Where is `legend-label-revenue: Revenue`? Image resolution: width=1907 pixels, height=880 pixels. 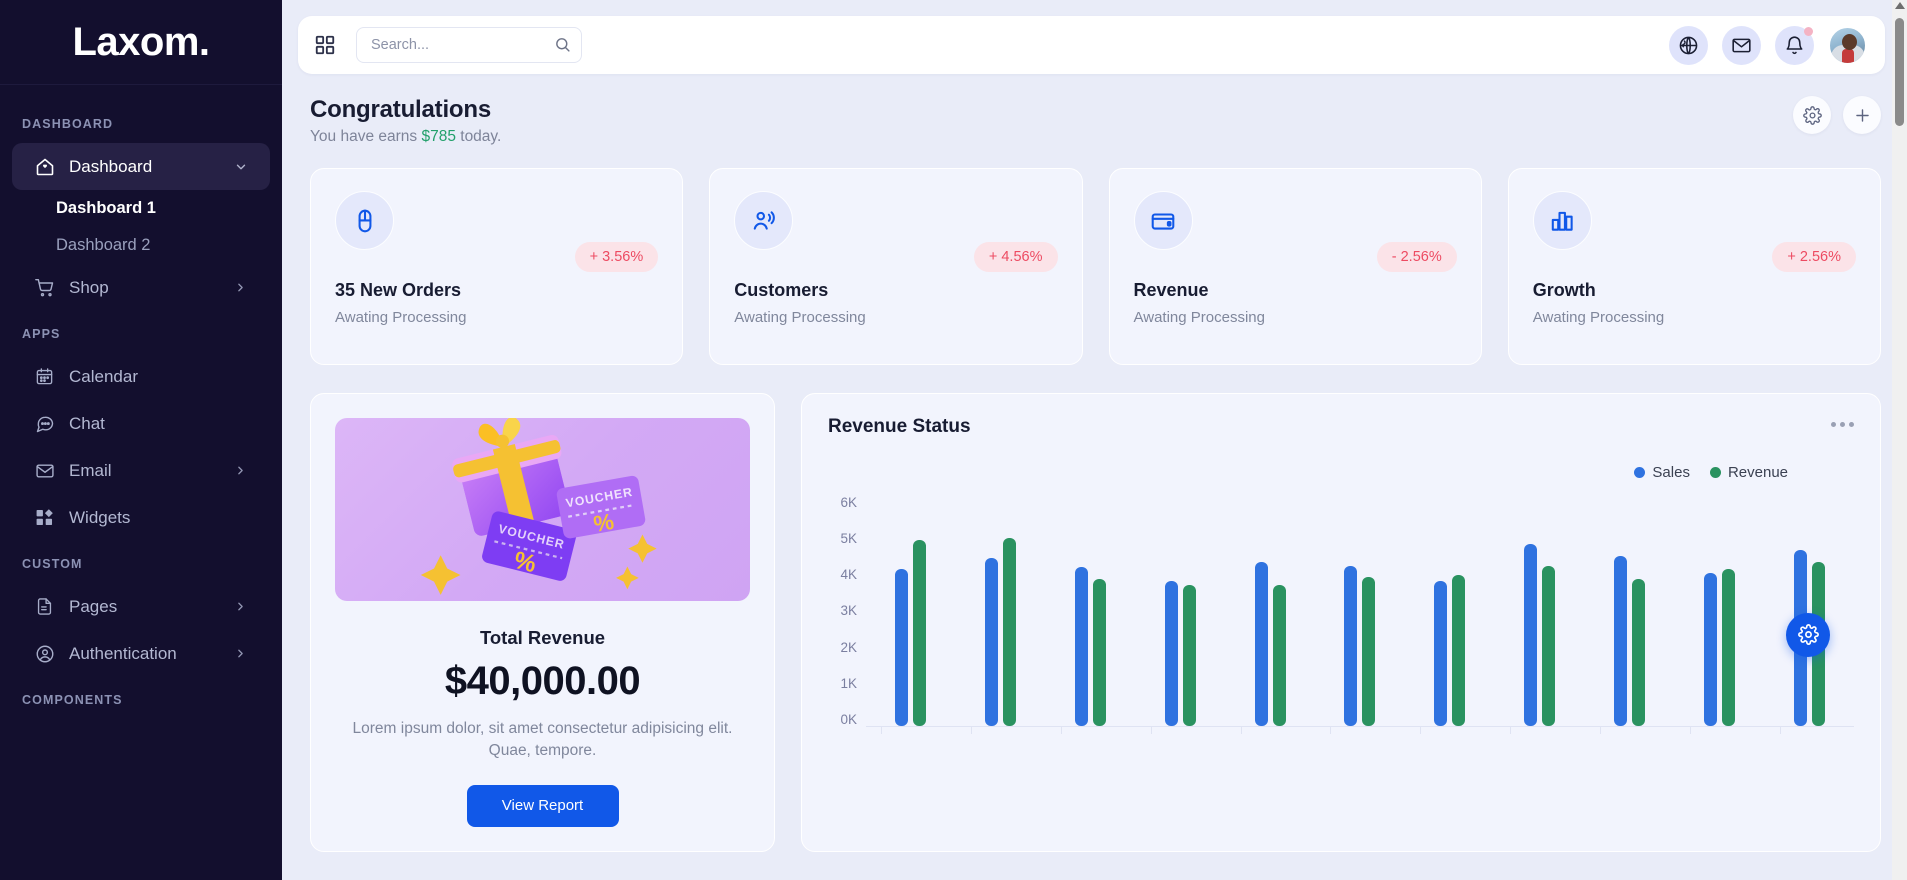 legend-label-revenue: Revenue is located at coordinates (1757, 472).